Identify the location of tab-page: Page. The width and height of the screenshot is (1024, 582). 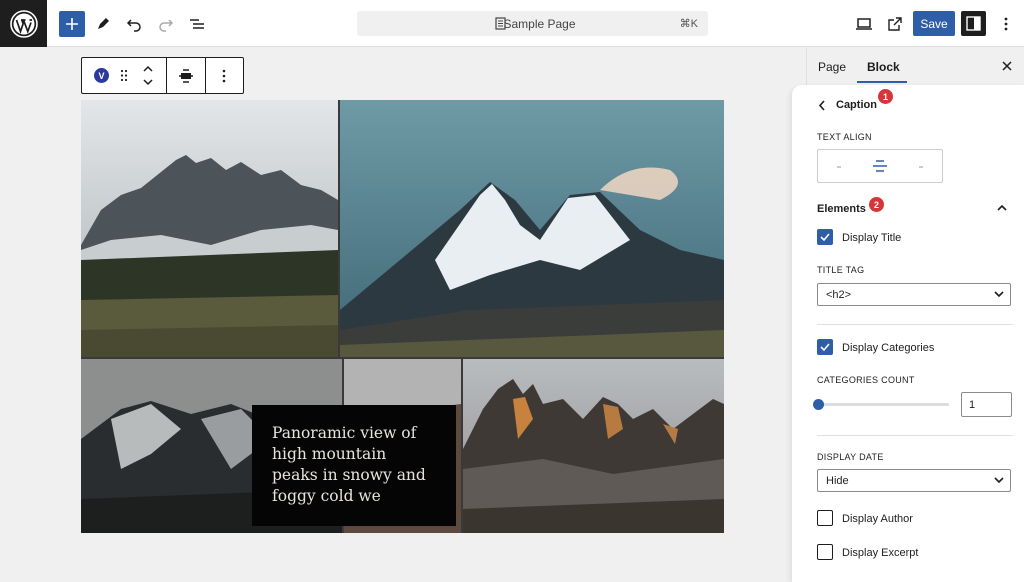
(832, 67).